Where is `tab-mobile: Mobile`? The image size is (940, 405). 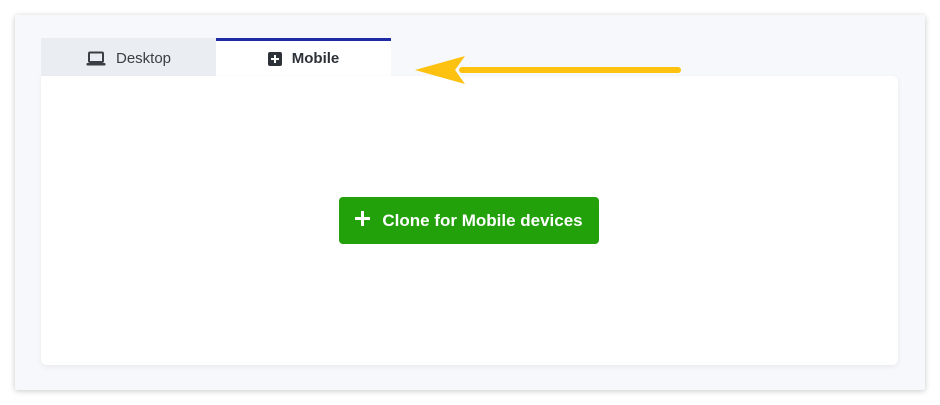 tab-mobile: Mobile is located at coordinates (303, 57).